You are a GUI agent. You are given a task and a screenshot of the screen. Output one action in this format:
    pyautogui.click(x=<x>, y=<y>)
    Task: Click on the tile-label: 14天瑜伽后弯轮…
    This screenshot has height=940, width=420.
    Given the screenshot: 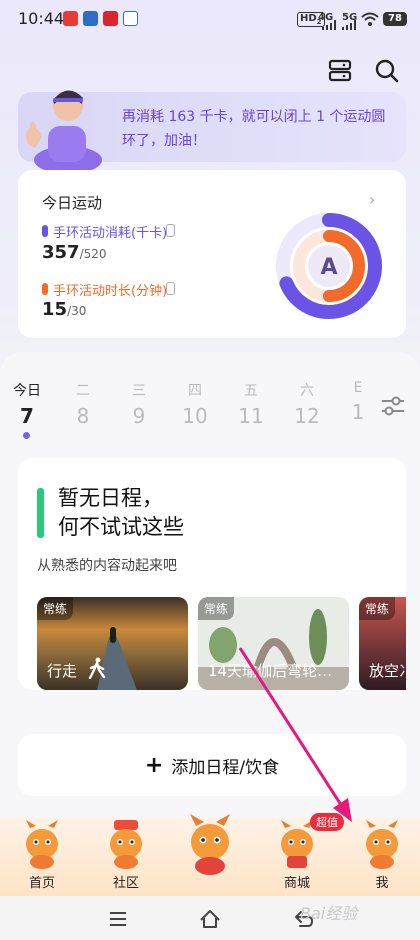 What is the action you would take?
    pyautogui.click(x=270, y=671)
    